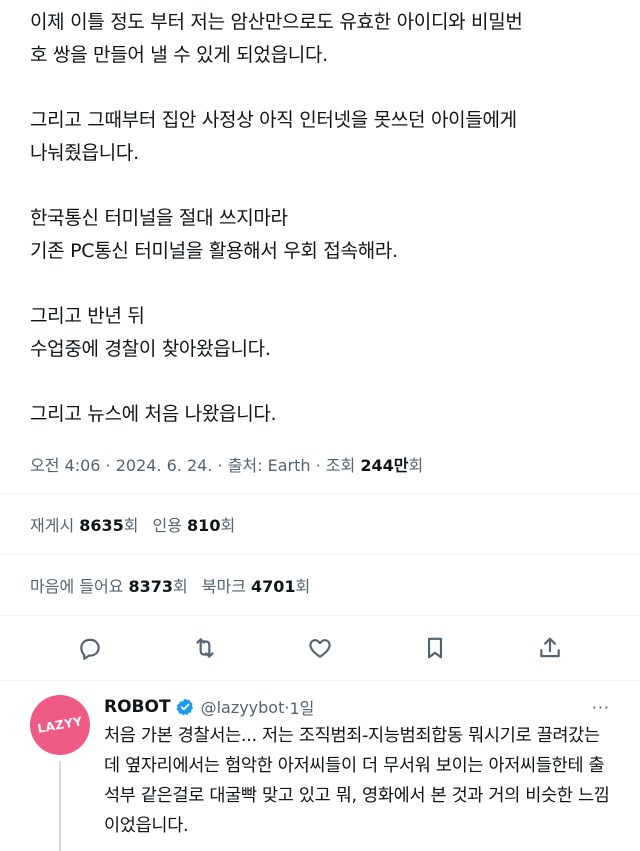 Image resolution: width=640 pixels, height=851 pixels. I want to click on thread-line, so click(60, 806).